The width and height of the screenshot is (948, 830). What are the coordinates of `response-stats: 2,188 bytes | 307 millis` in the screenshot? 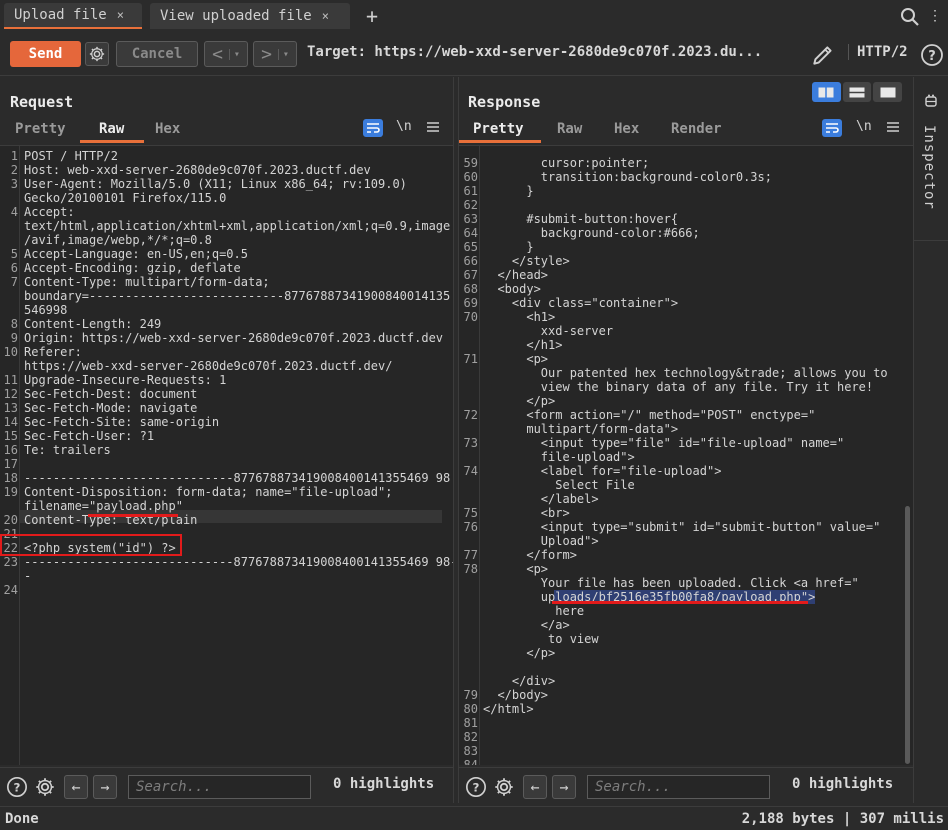 It's located at (842, 819).